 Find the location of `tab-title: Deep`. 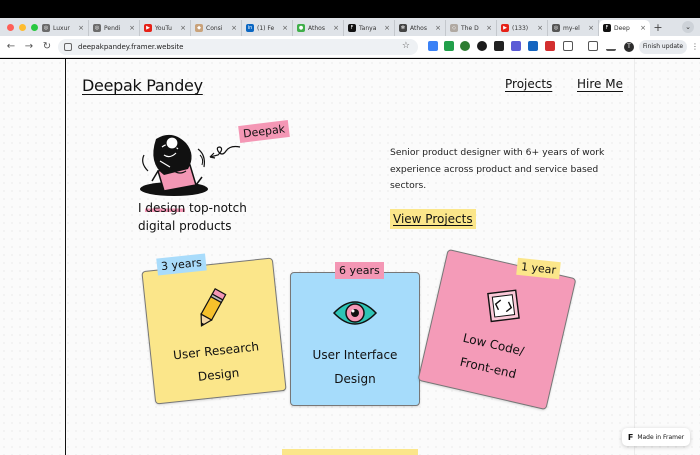

tab-title: Deep is located at coordinates (622, 28).